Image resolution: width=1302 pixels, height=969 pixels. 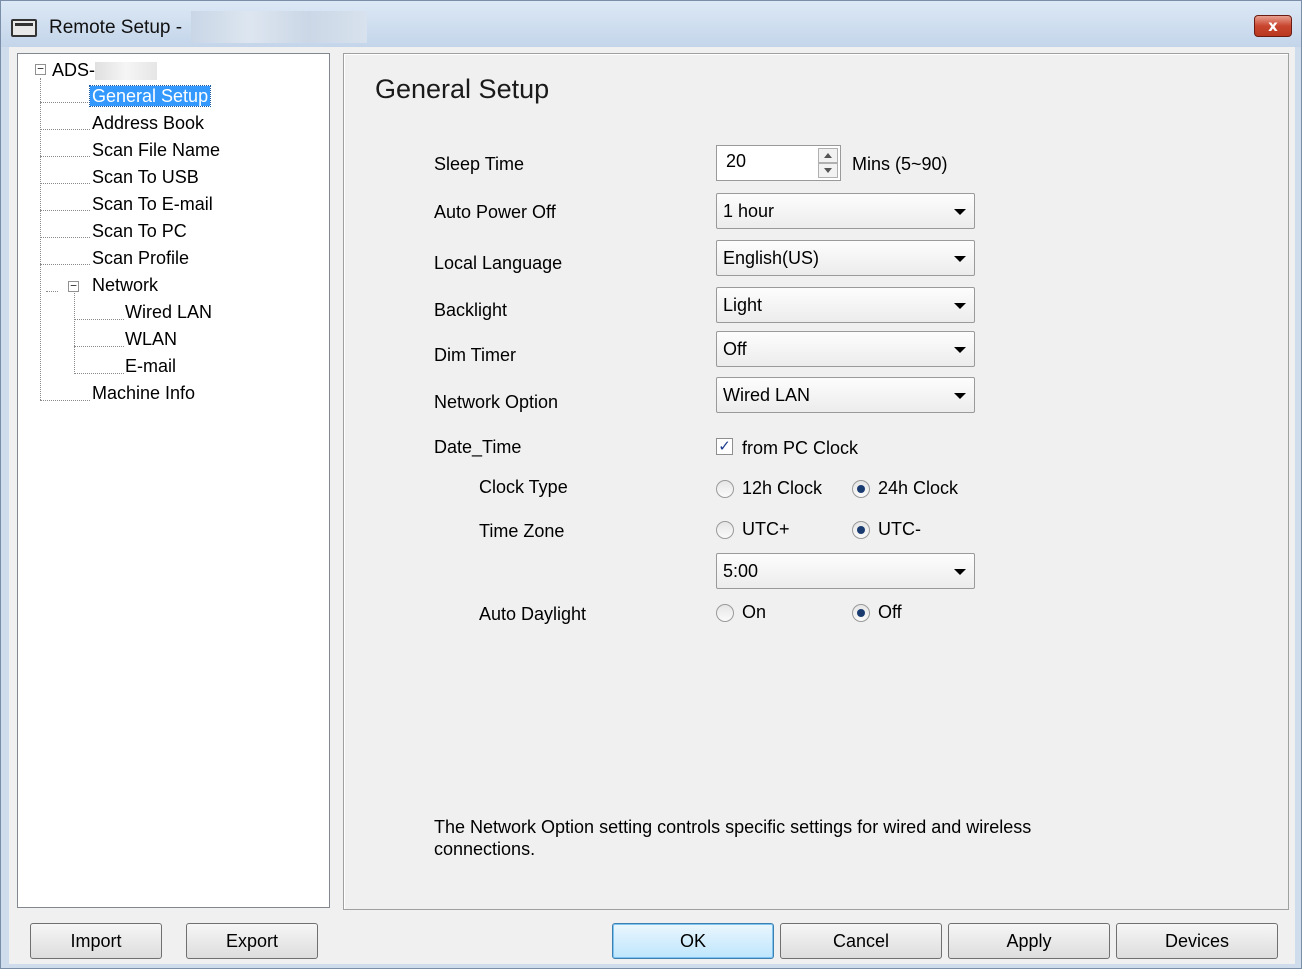 I want to click on network-option-value: Wired LAN, so click(x=767, y=395).